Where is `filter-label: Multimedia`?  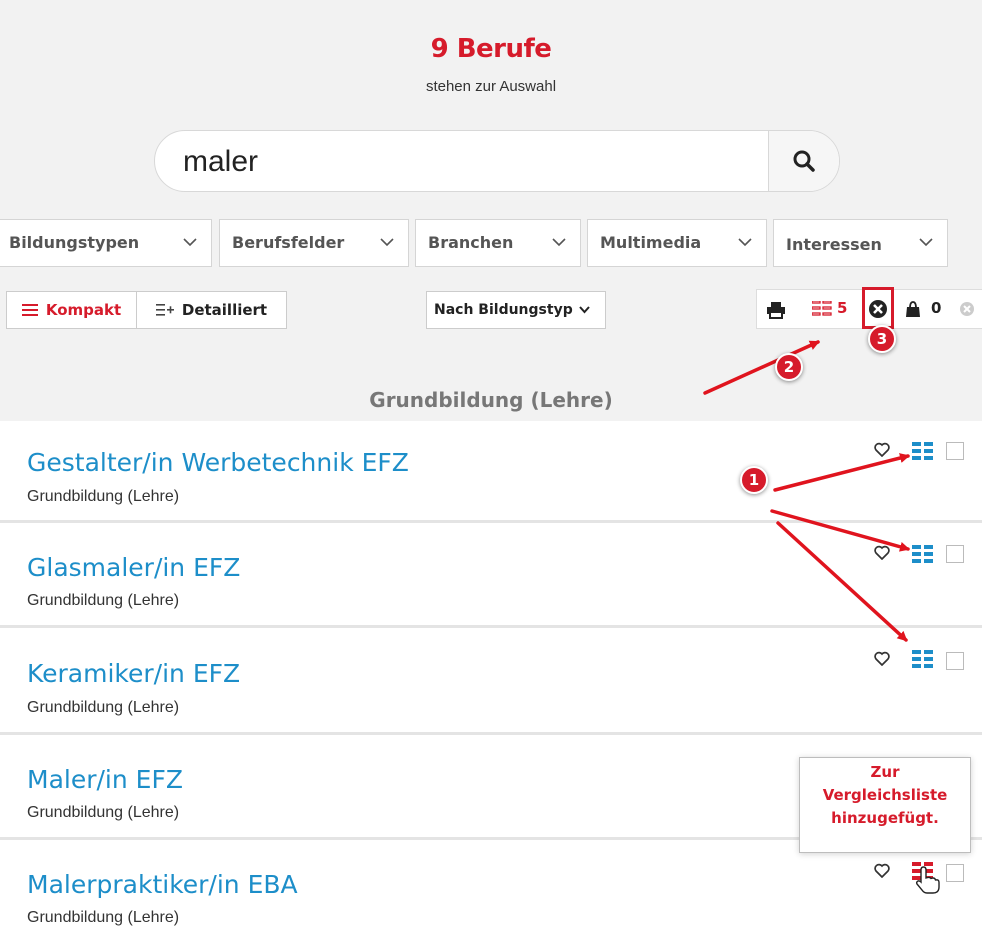
filter-label: Multimedia is located at coordinates (651, 242).